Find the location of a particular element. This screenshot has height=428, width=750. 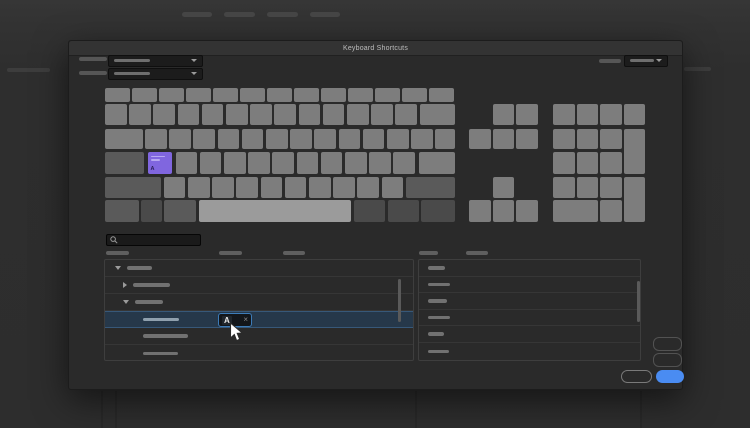

keyboard-key-selected: A is located at coordinates (159, 163).